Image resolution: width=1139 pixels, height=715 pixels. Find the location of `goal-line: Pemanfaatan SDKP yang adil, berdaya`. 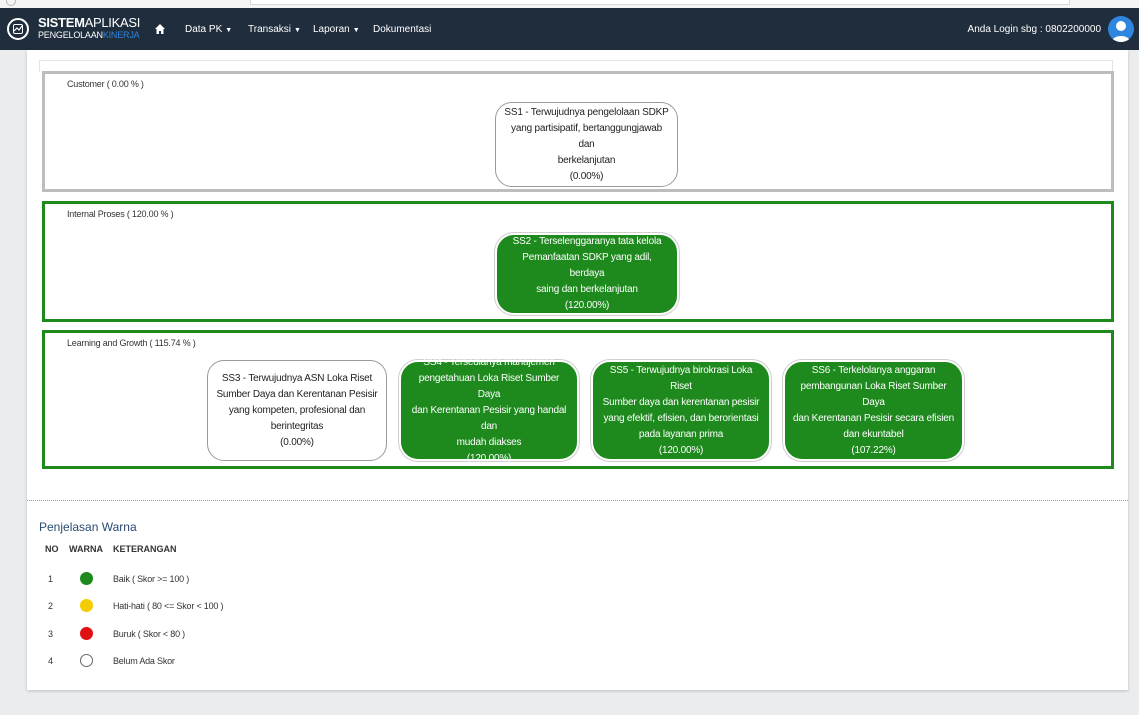

goal-line: Pemanfaatan SDKP yang adil, berdaya is located at coordinates (587, 265).